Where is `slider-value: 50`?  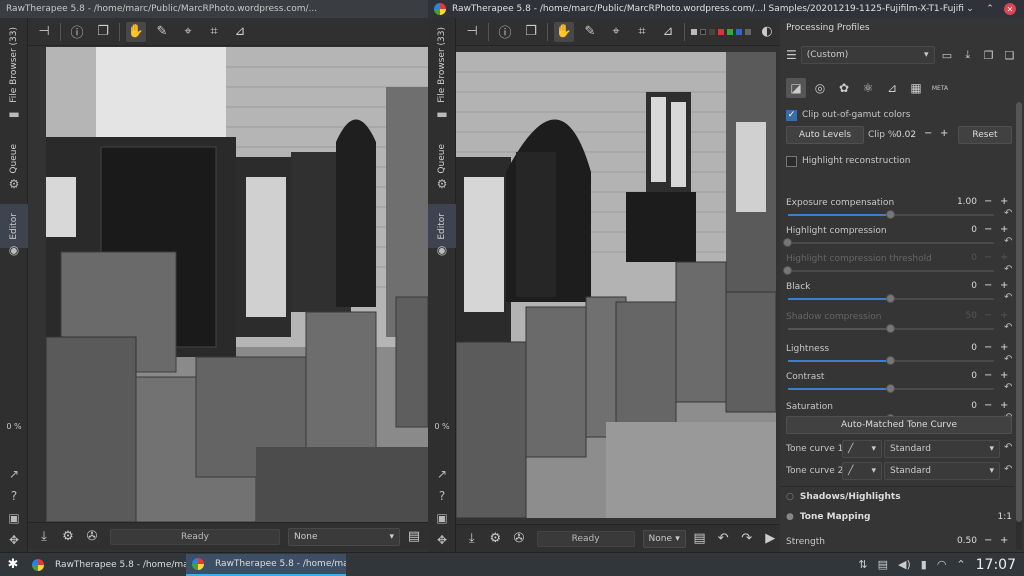 slider-value: 50 is located at coordinates (958, 318).